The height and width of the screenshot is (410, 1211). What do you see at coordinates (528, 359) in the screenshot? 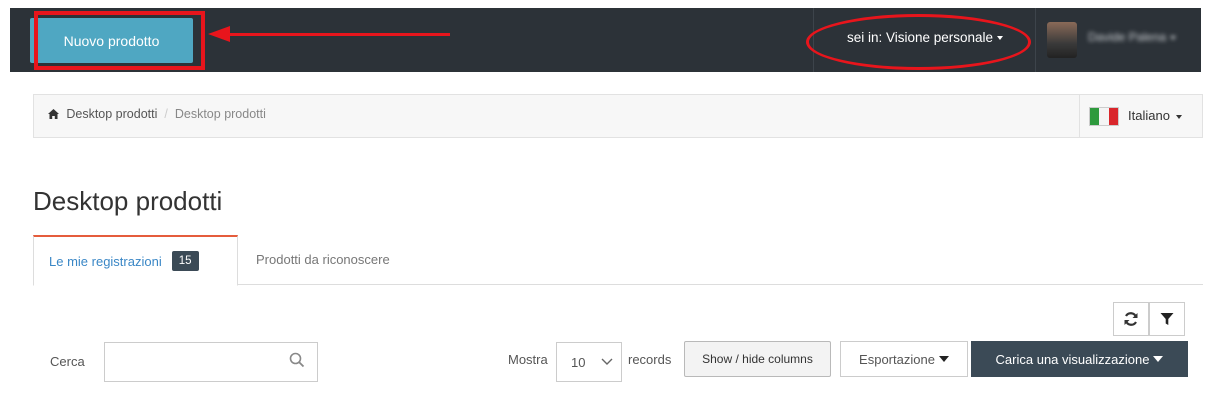
I see `show-label: Mostra` at bounding box center [528, 359].